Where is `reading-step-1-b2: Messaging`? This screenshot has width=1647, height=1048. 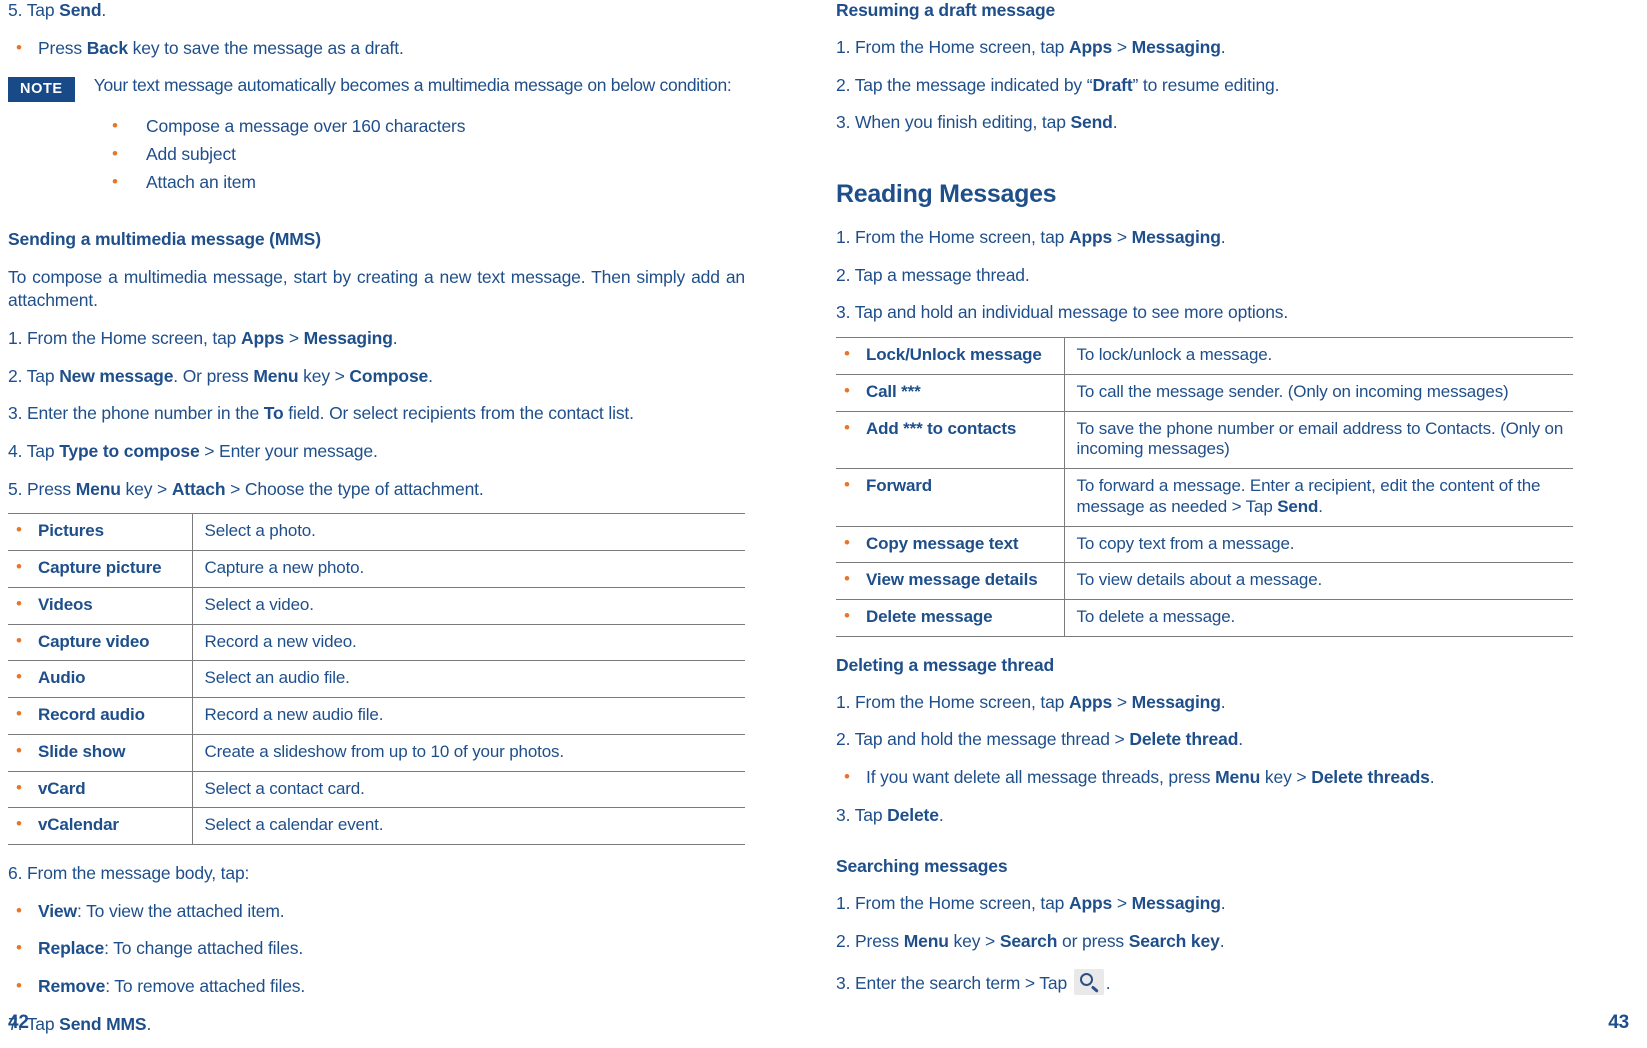 reading-step-1-b2: Messaging is located at coordinates (1176, 237).